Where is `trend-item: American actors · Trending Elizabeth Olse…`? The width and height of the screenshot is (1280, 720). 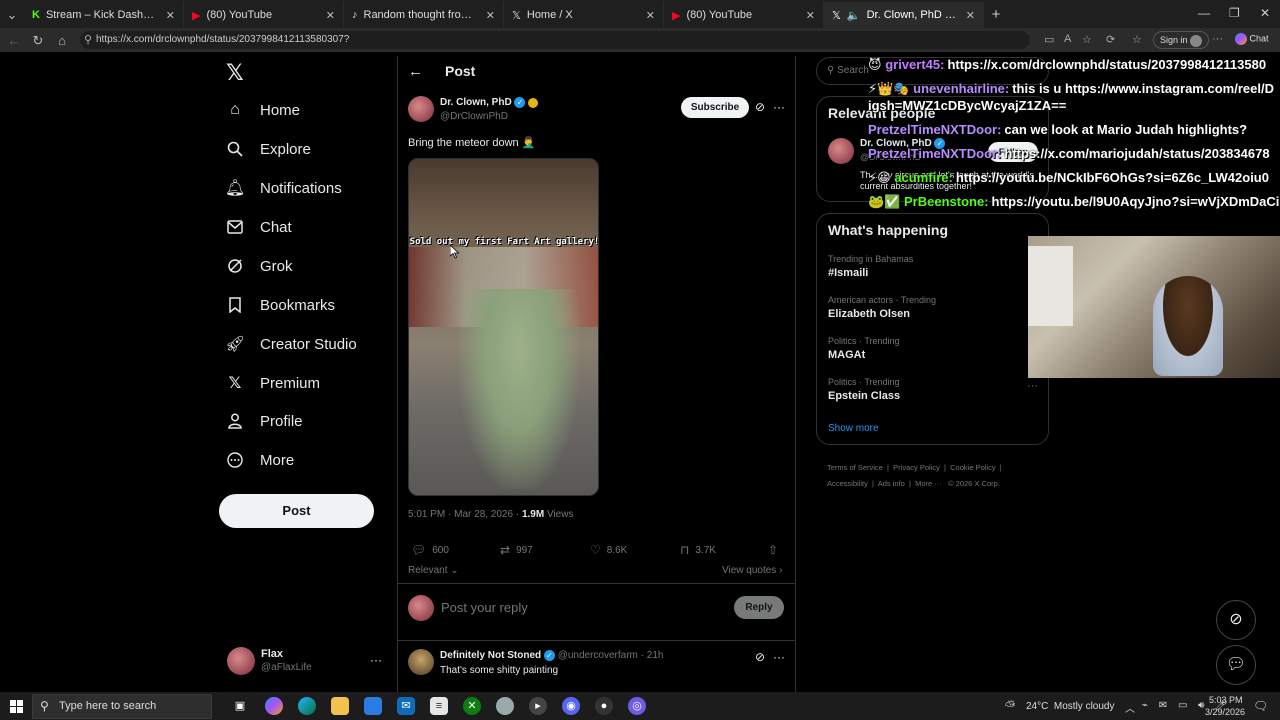
trend-item: American actors · Trending Elizabeth Olse… is located at coordinates (882, 307).